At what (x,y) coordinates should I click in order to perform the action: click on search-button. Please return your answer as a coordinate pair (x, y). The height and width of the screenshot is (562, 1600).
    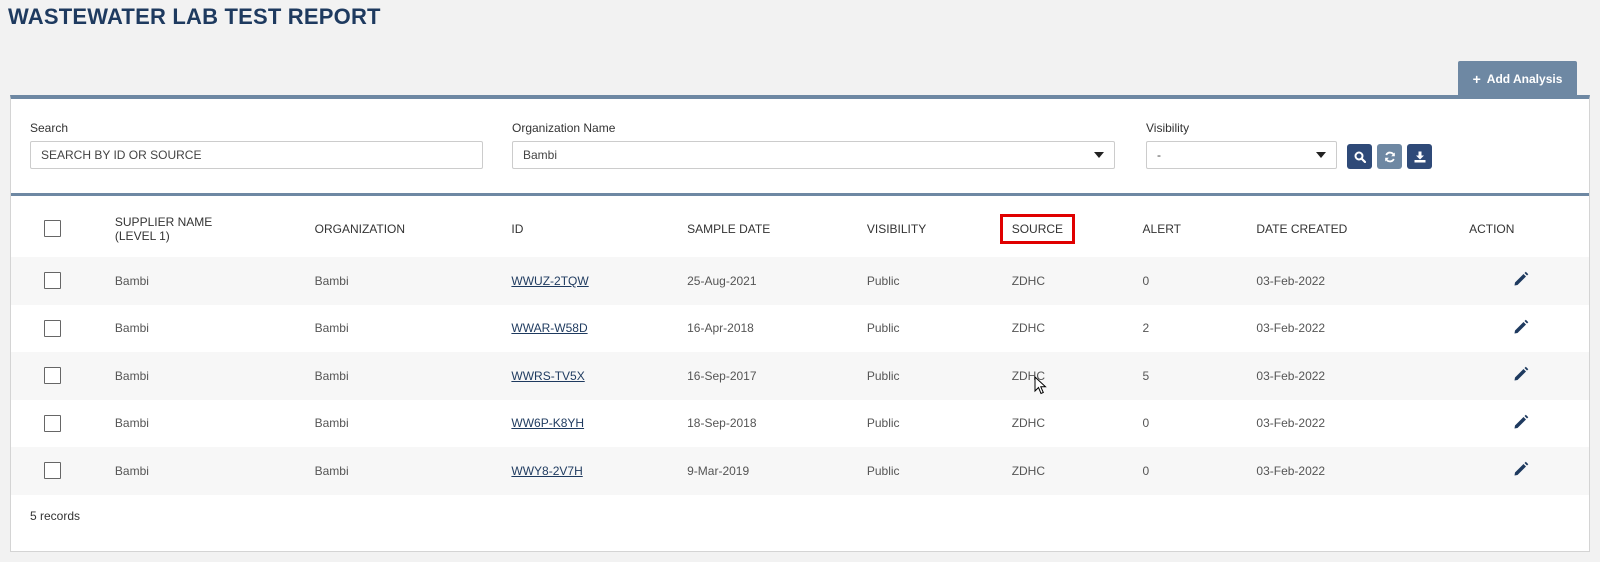
    Looking at the image, I should click on (1359, 156).